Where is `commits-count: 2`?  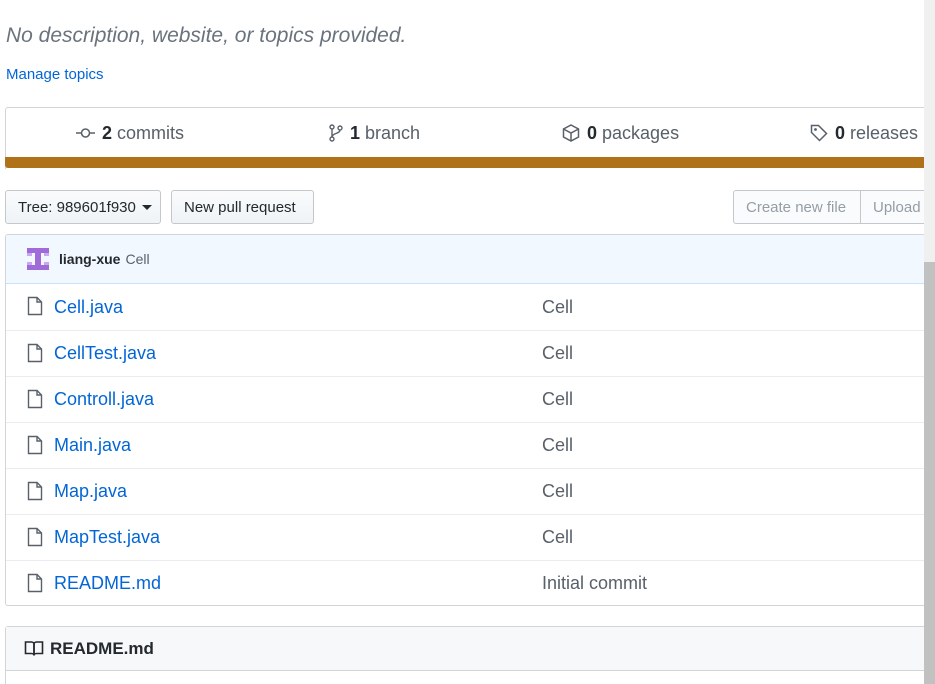 commits-count: 2 is located at coordinates (107, 132).